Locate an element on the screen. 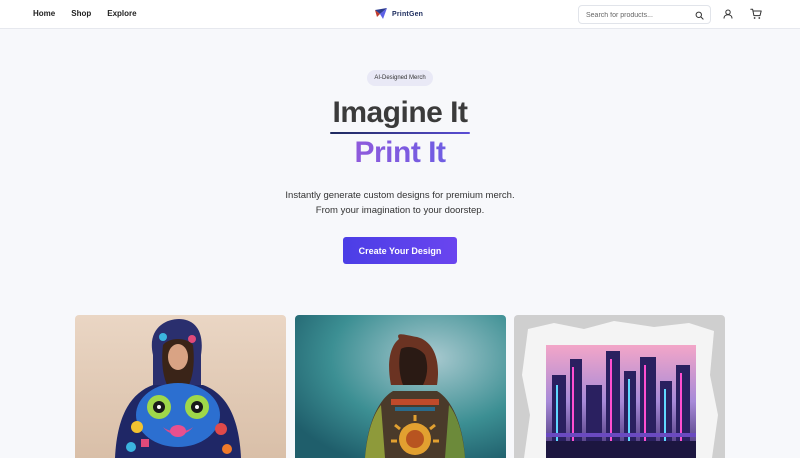 The width and height of the screenshot is (800, 458). search-box is located at coordinates (644, 14).